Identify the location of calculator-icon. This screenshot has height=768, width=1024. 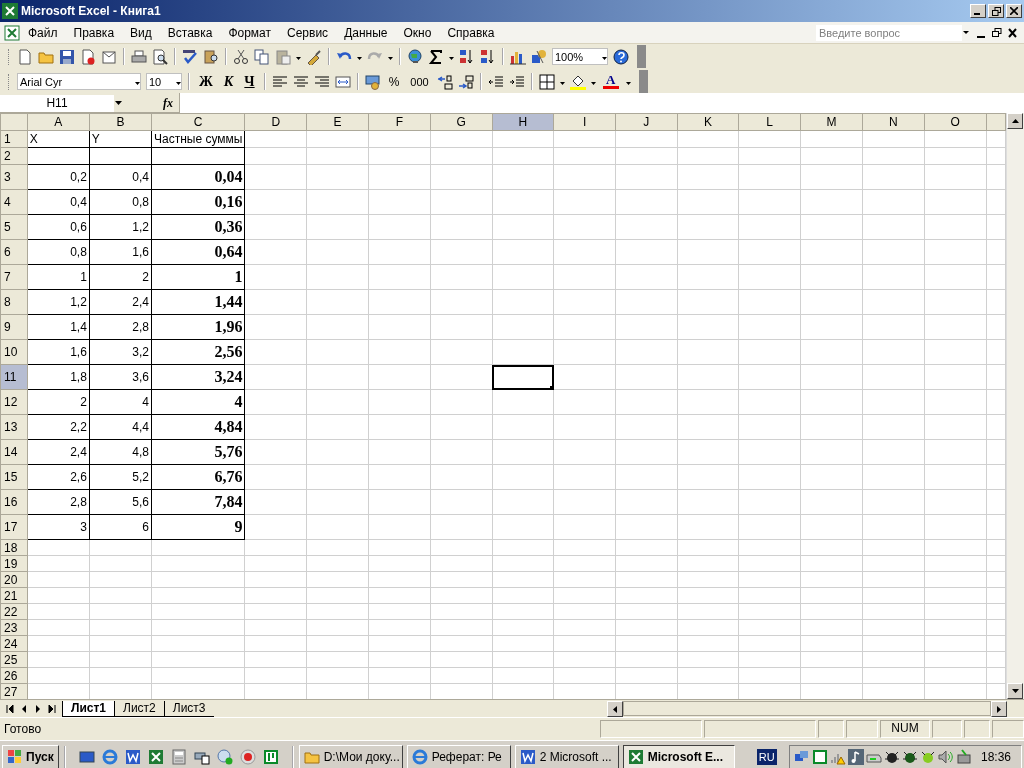
(178, 756).